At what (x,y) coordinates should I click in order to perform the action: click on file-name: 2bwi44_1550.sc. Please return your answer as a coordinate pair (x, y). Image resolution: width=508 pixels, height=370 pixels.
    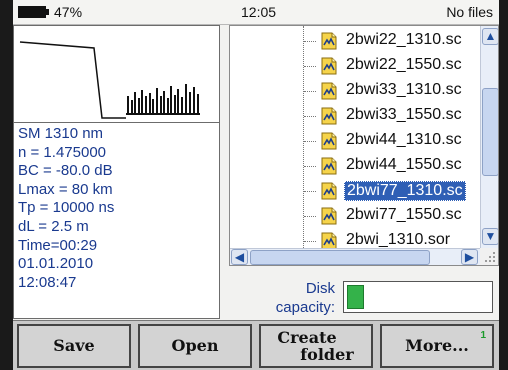
    Looking at the image, I should click on (404, 164).